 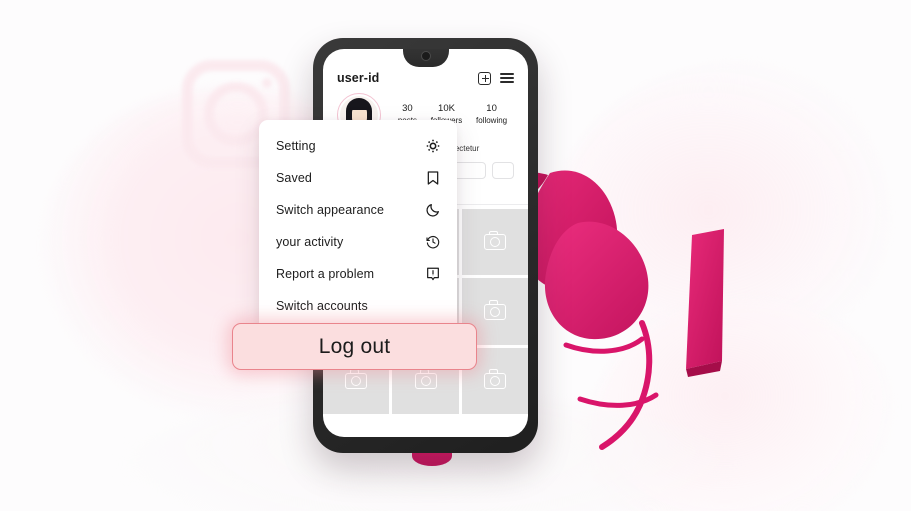 What do you see at coordinates (484, 78) in the screenshot?
I see `plus-square-icon` at bounding box center [484, 78].